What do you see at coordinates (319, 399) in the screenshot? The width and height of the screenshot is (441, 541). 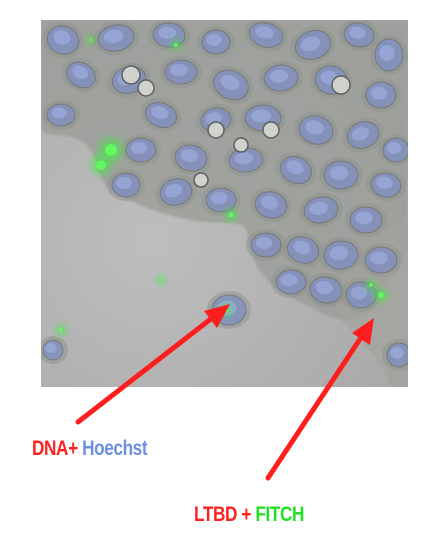 I see `arrow-to-green-spot` at bounding box center [319, 399].